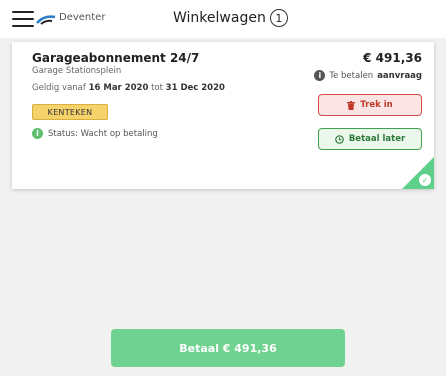  I want to click on pay-button: Betaal € 491,36, so click(228, 348).